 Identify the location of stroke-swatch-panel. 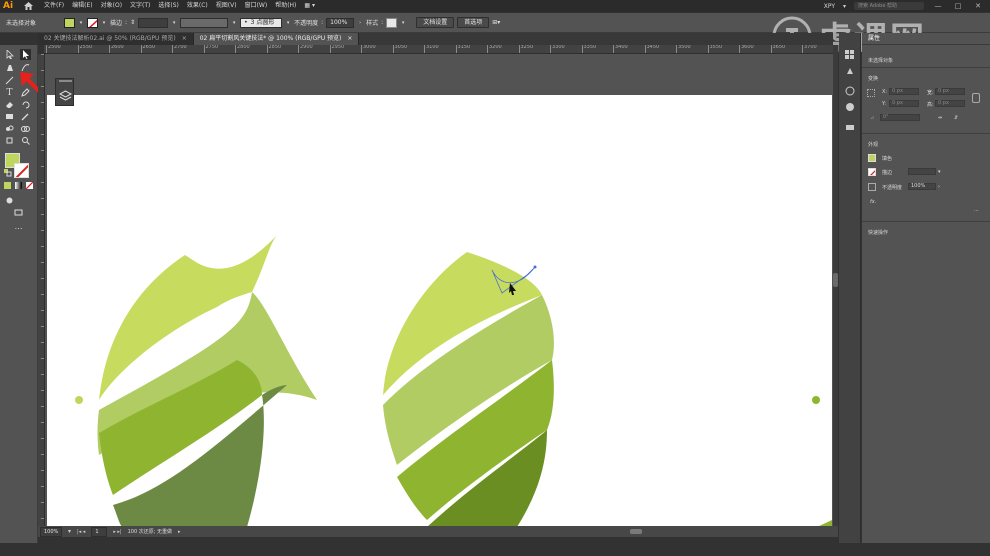
(872, 172).